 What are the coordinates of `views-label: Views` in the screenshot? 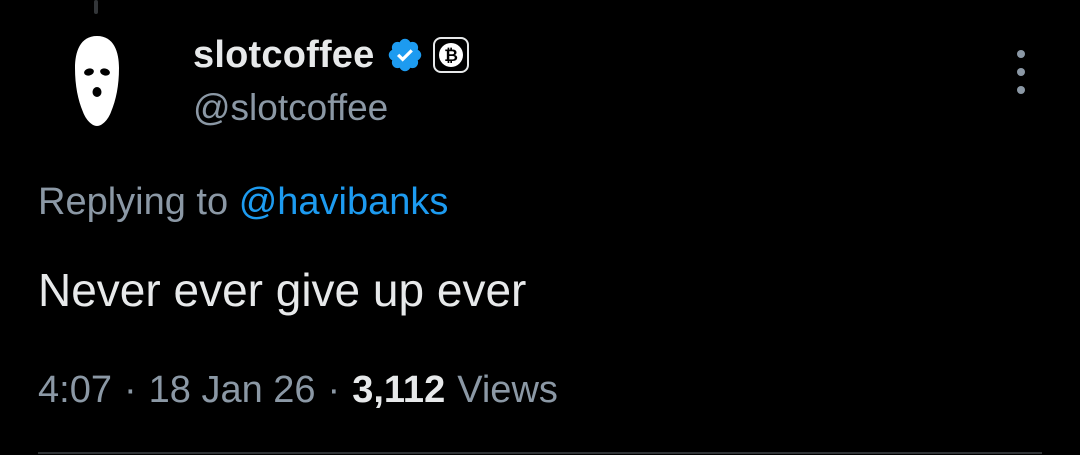 It's located at (507, 390).